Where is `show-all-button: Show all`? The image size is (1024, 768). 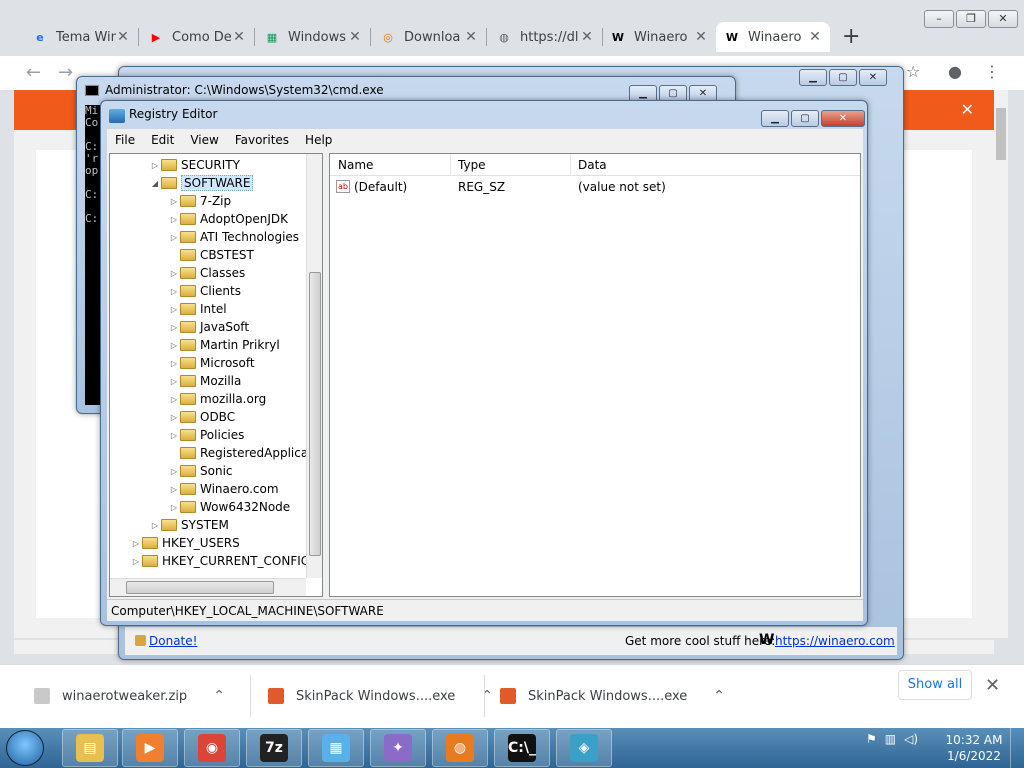 show-all-button: Show all is located at coordinates (935, 685).